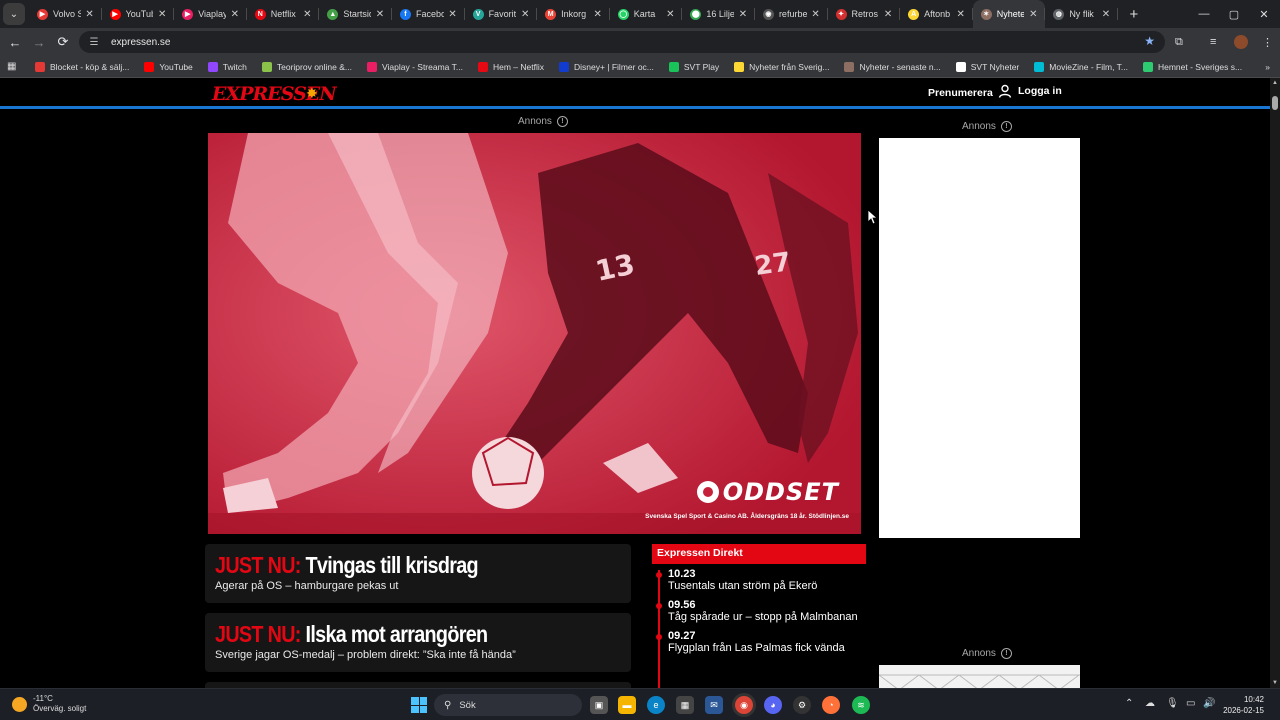  I want to click on tab-title: Aftonb, so click(938, 14).